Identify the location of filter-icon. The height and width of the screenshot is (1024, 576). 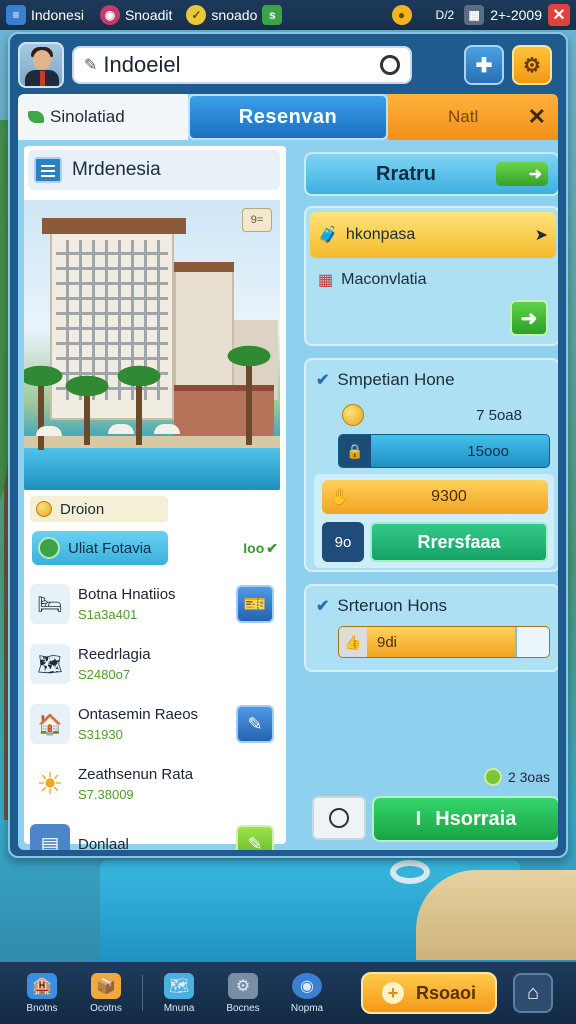
(49, 548).